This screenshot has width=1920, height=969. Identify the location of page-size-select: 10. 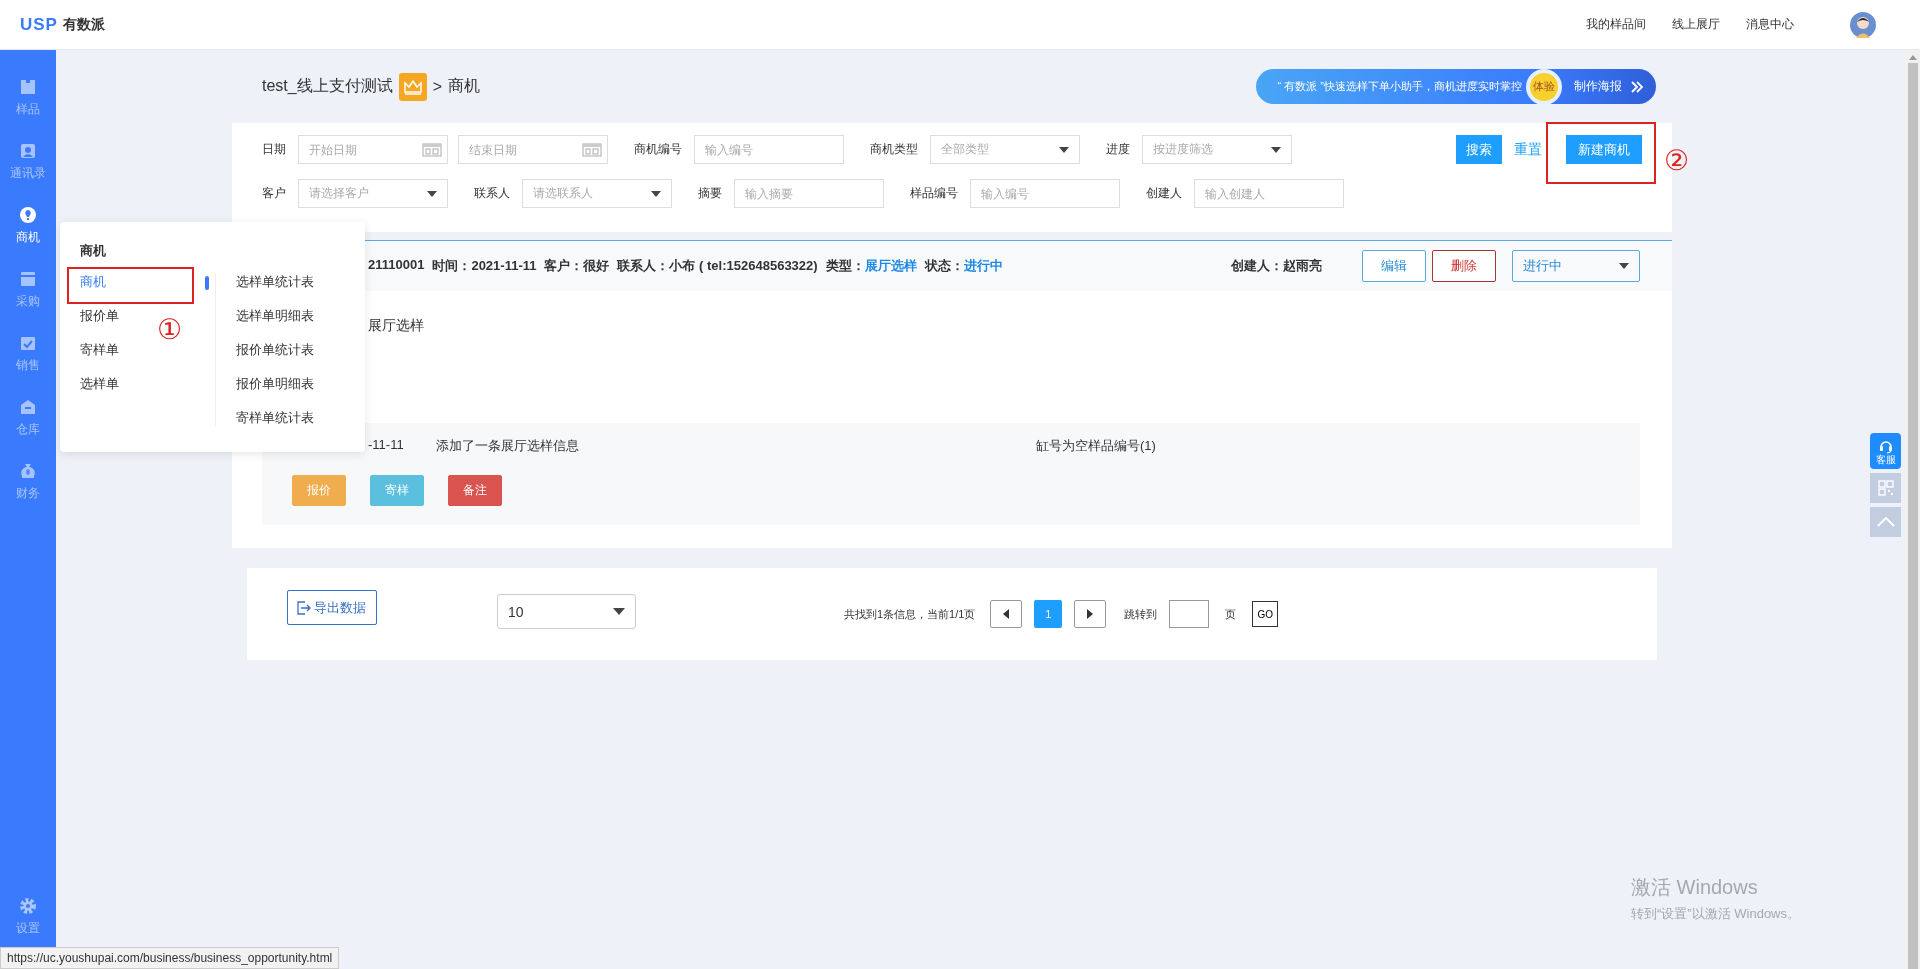
(566, 611).